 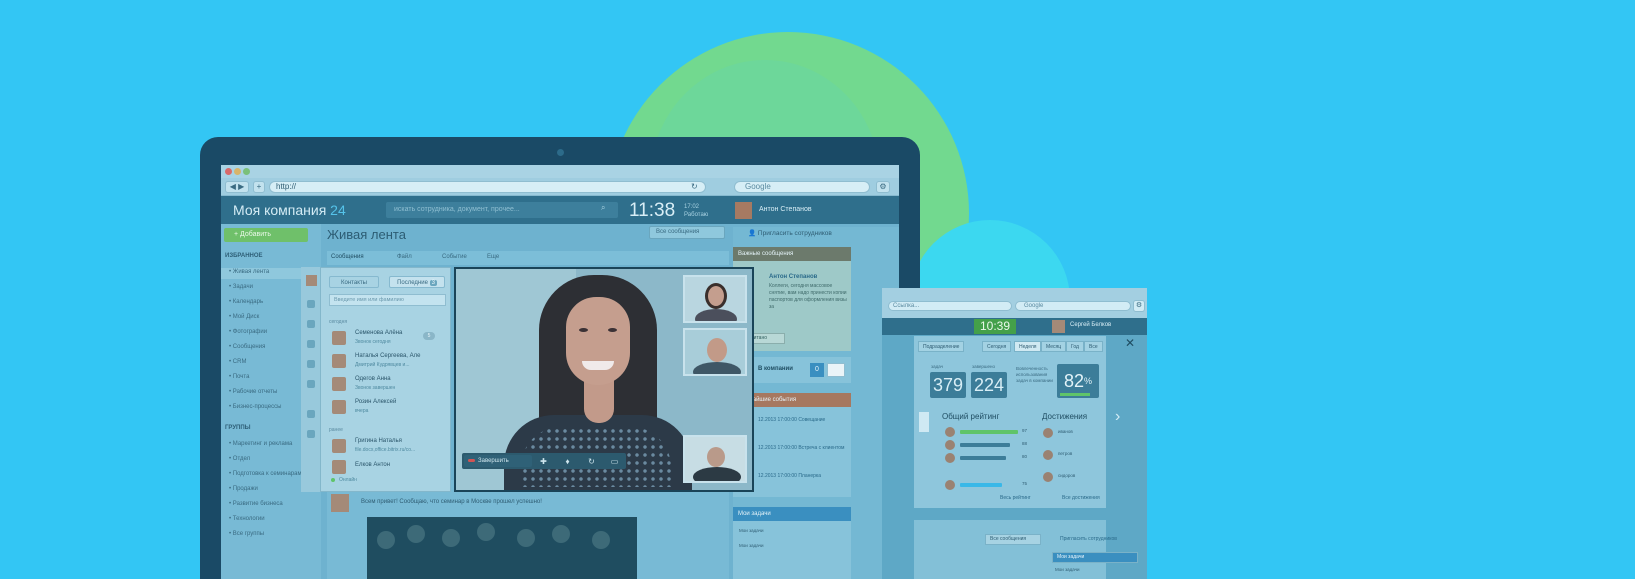 I want to click on tab-week: Неделя, so click(x=1028, y=346).